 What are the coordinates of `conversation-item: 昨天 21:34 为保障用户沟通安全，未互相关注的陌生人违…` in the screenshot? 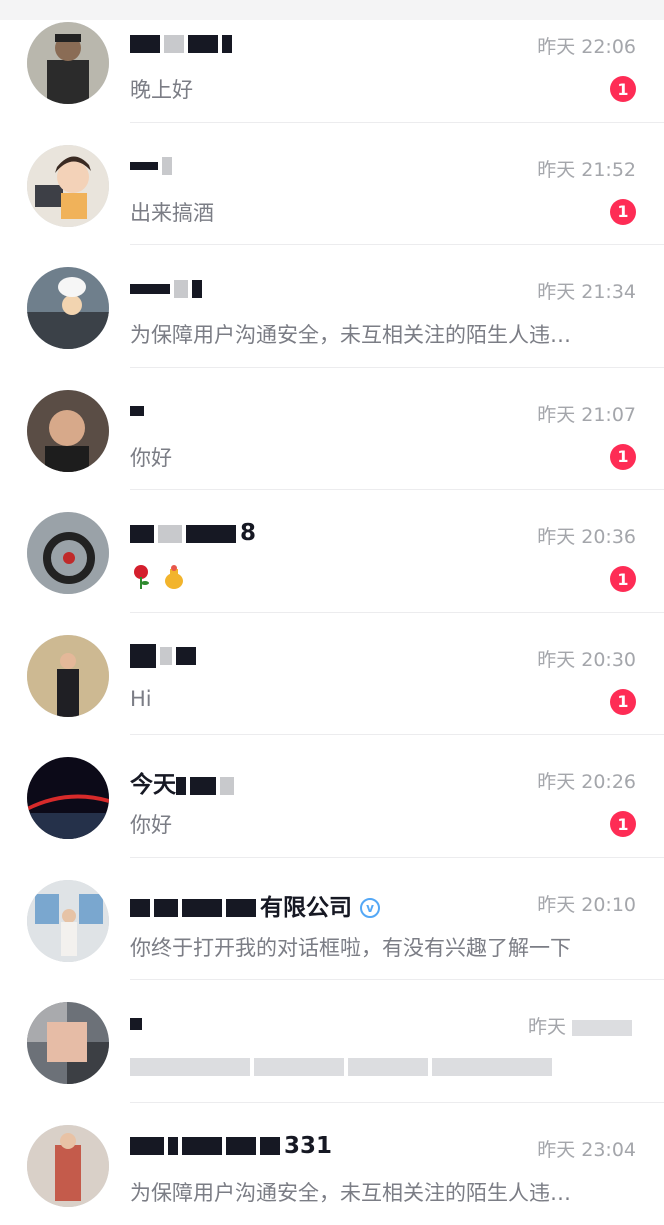 It's located at (332, 306).